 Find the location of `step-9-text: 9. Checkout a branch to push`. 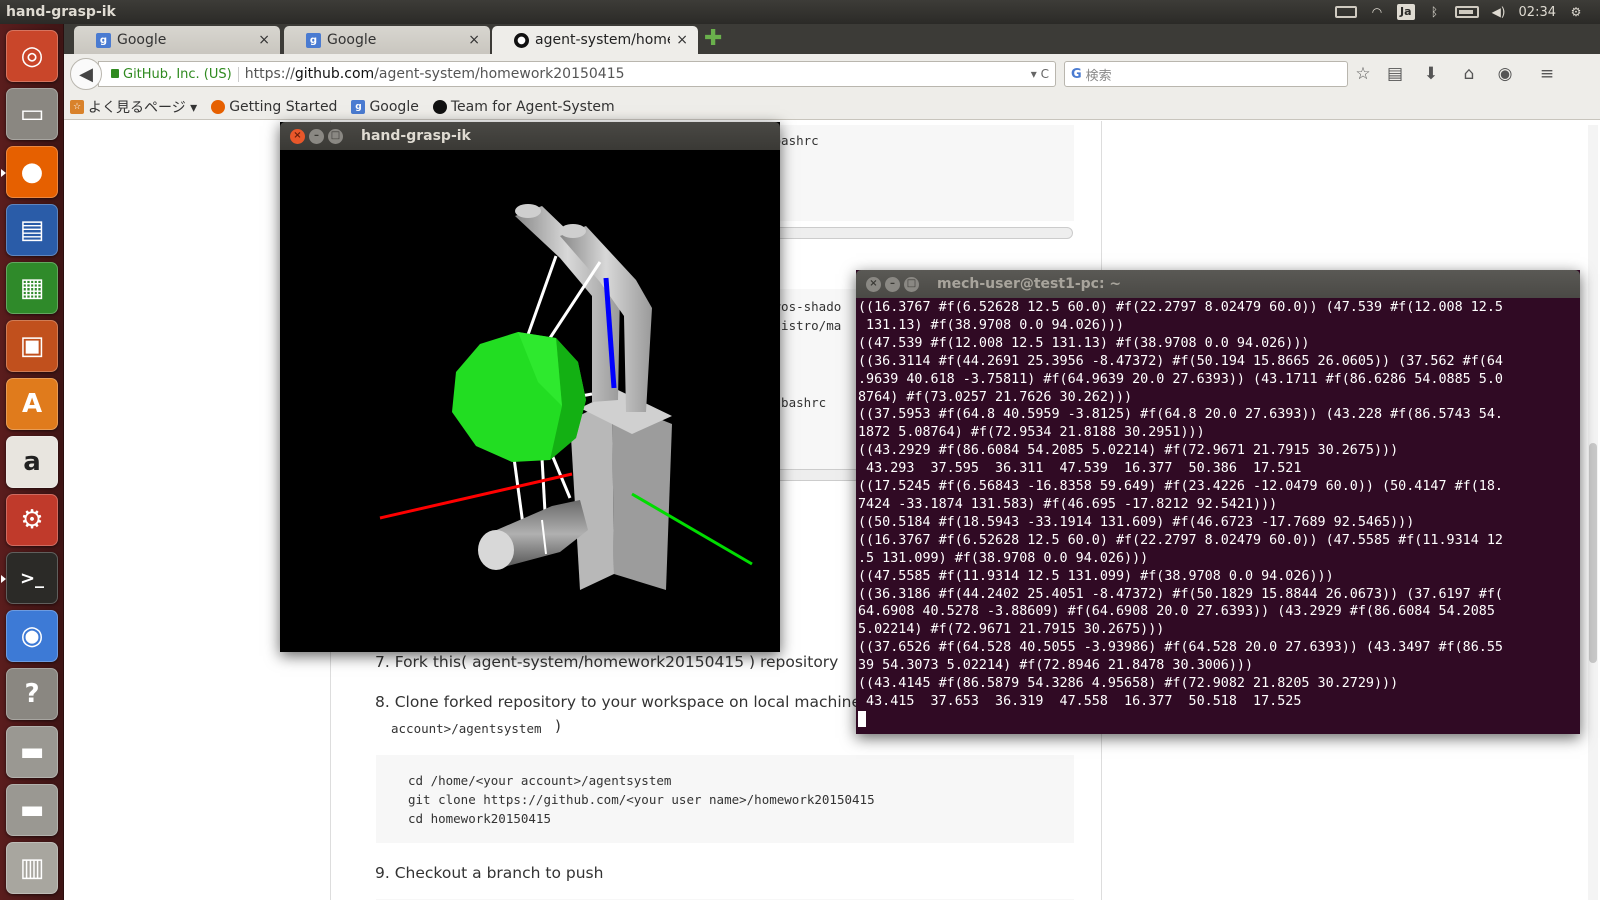

step-9-text: 9. Checkout a branch to push is located at coordinates (489, 873).